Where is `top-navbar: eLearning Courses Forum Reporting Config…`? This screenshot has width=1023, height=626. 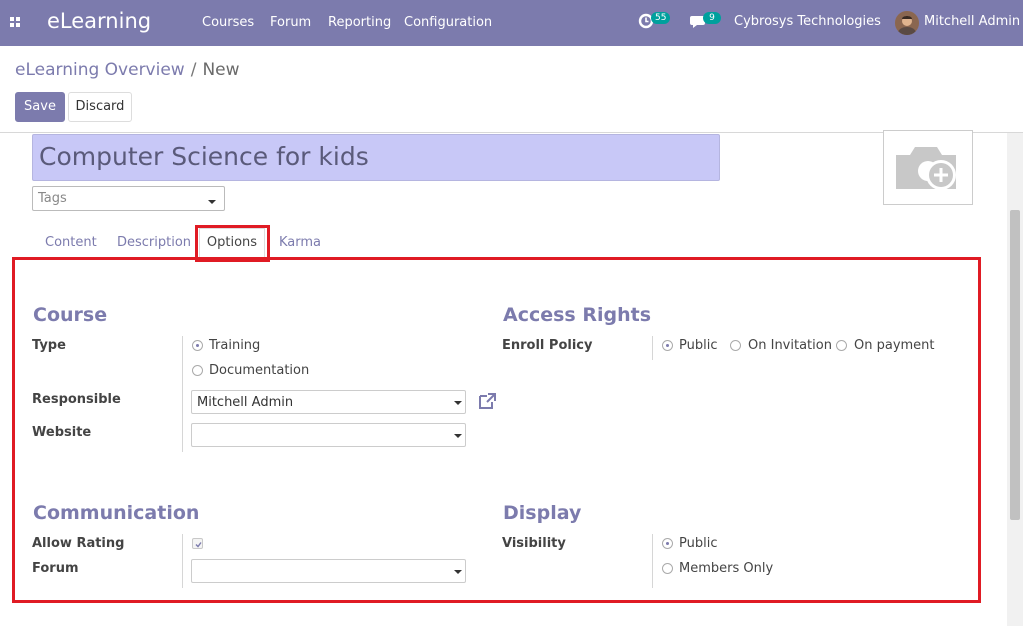 top-navbar: eLearning Courses Forum Reporting Config… is located at coordinates (511, 23).